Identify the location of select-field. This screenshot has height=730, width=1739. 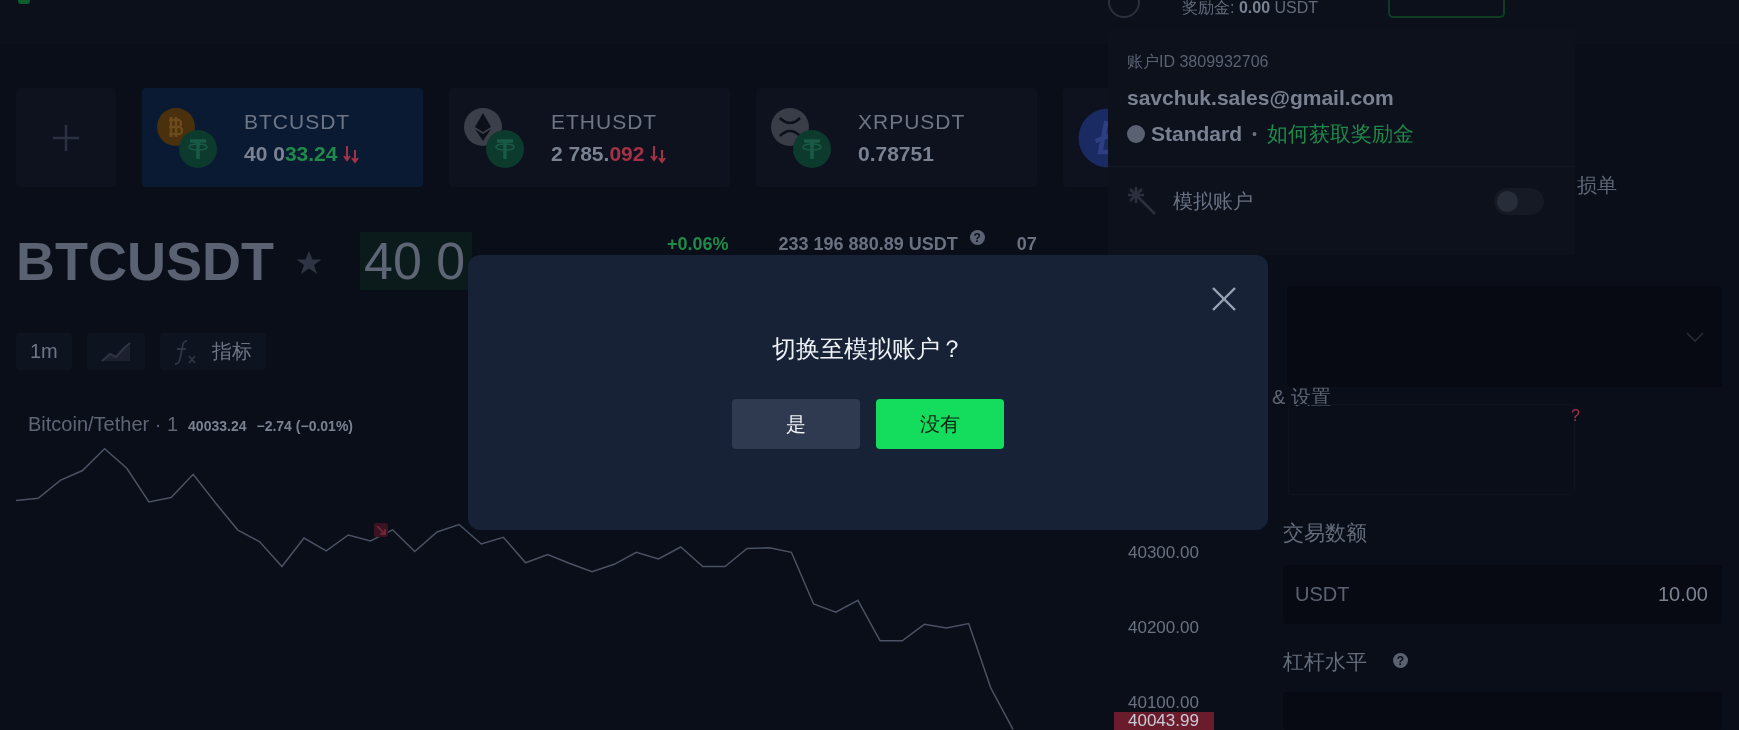
(1504, 337).